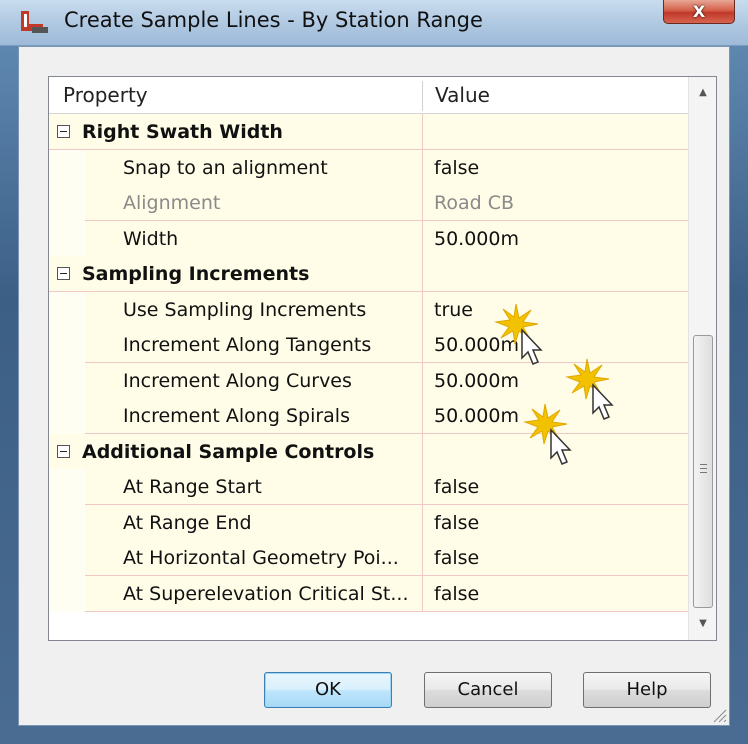  What do you see at coordinates (488, 690) in the screenshot?
I see `cancel-button: Cancel` at bounding box center [488, 690].